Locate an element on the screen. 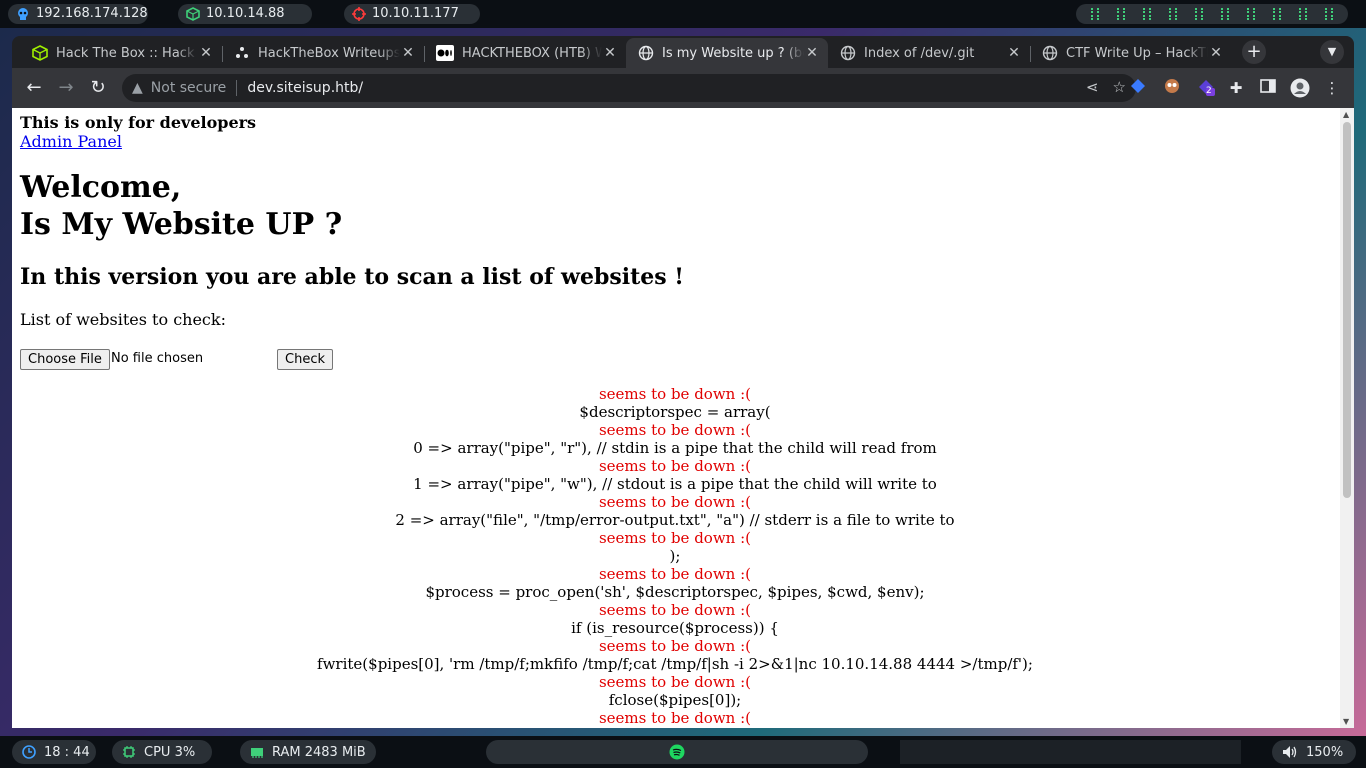 The width and height of the screenshot is (1366, 768). local-ip-widget: 192.168.174.128 is located at coordinates (78, 14).